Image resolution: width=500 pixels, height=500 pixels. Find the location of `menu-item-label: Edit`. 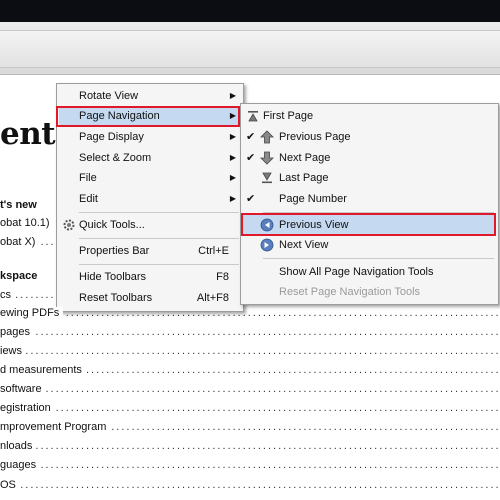

menu-item-label: Edit is located at coordinates (88, 199).